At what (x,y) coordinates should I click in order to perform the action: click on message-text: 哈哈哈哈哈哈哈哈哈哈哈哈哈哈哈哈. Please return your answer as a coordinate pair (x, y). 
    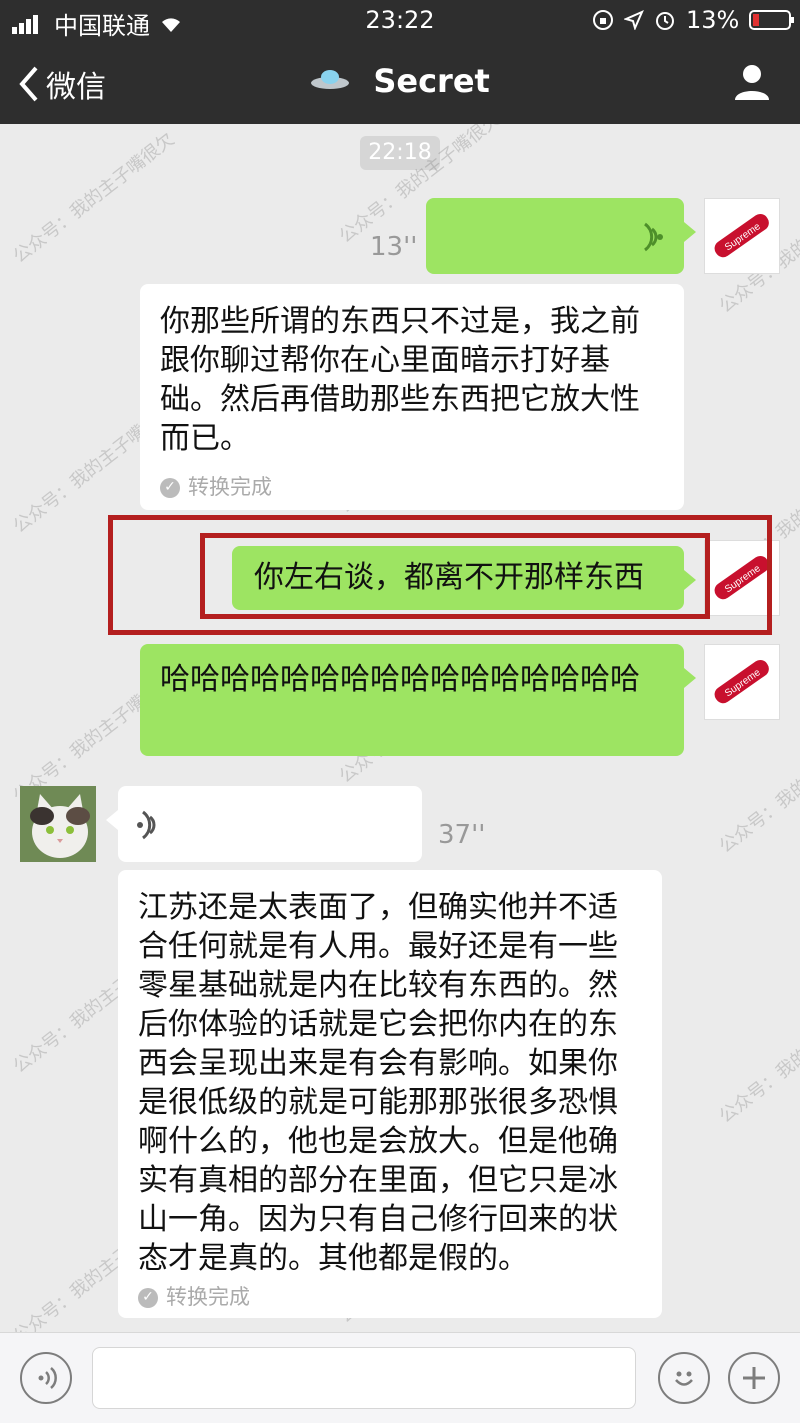
    Looking at the image, I should click on (400, 679).